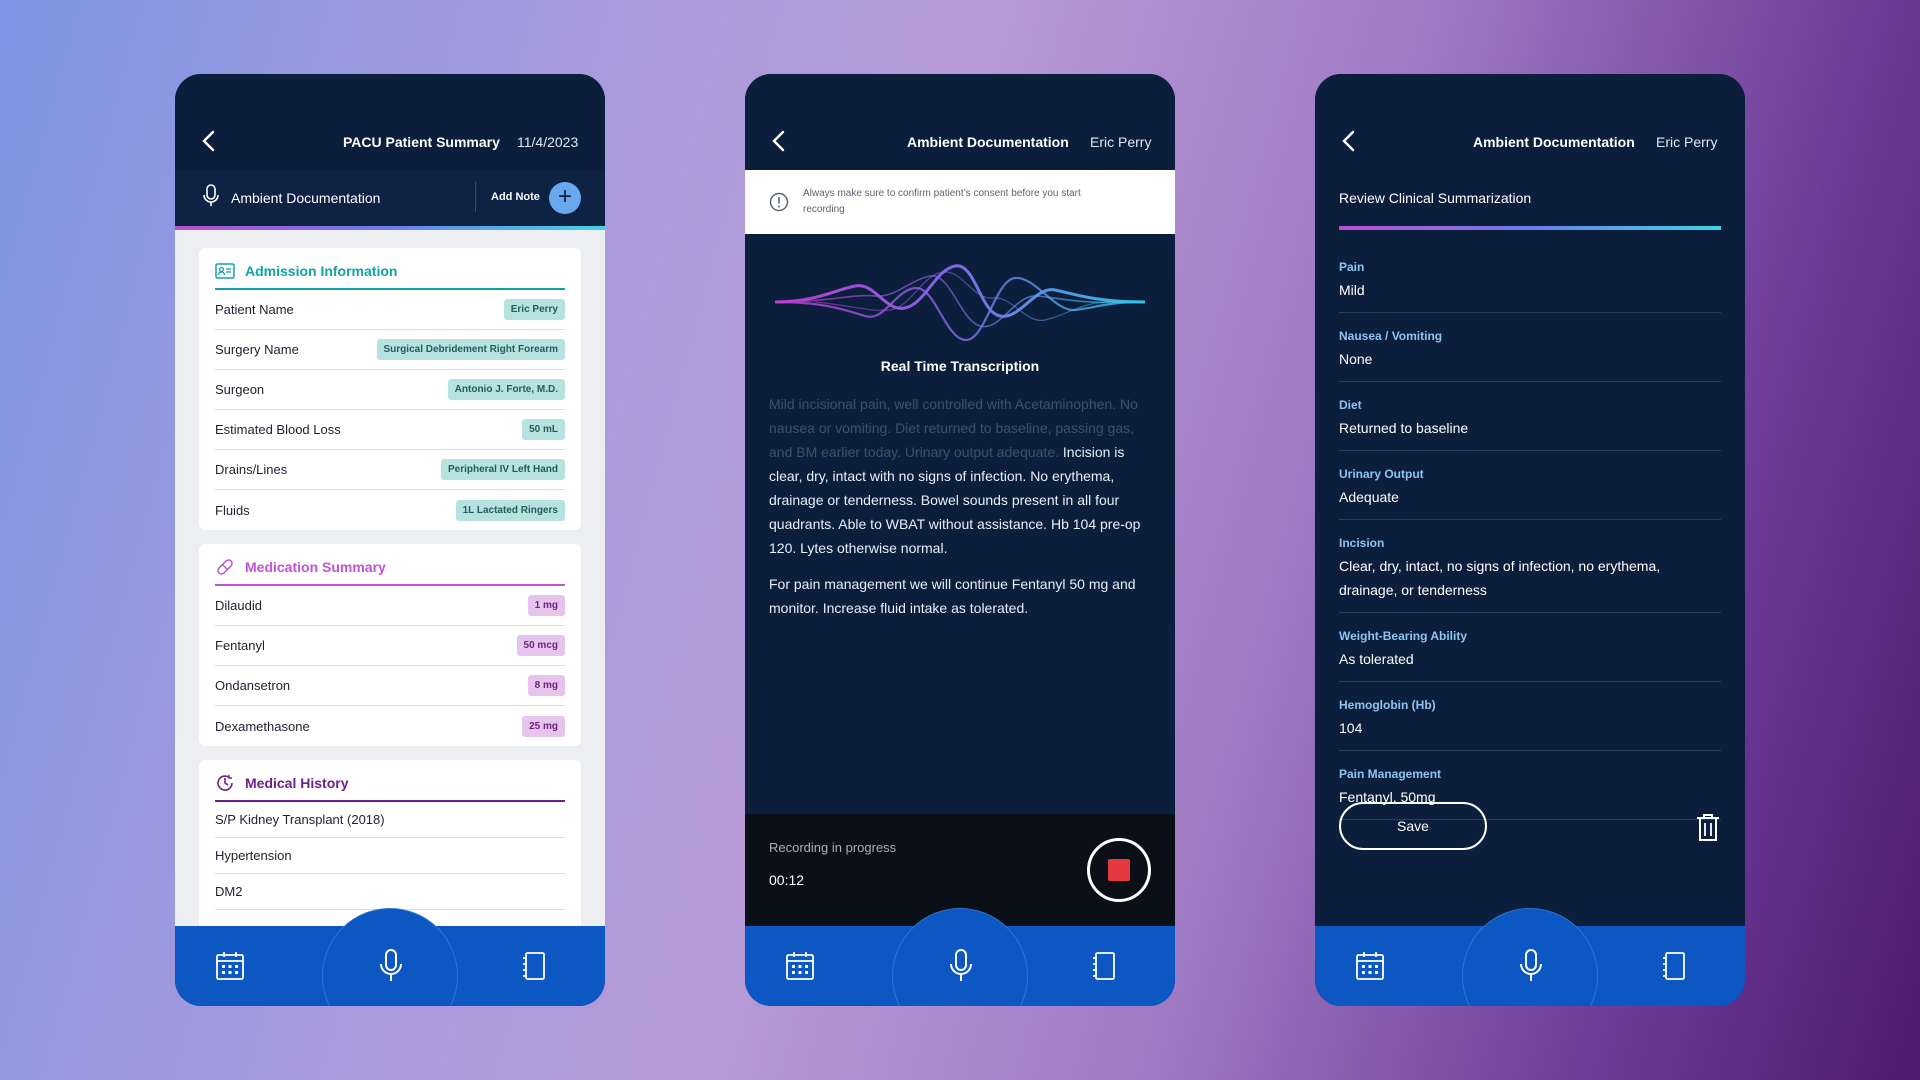  I want to click on divider, so click(475, 197).